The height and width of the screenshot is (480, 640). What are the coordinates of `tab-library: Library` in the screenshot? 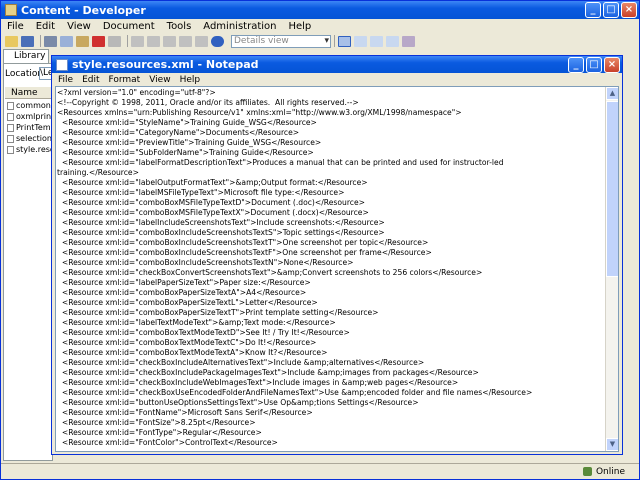 It's located at (26, 56).